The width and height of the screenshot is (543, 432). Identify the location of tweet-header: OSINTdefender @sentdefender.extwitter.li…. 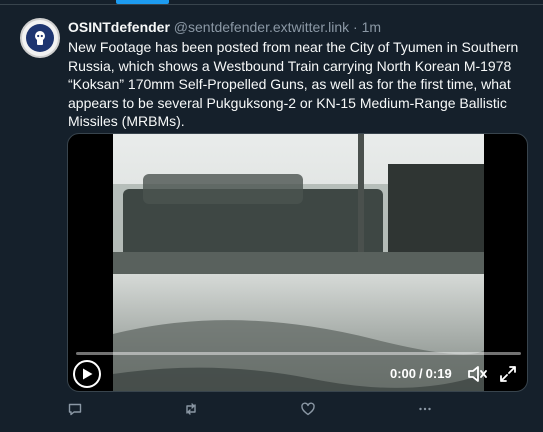
(224, 27).